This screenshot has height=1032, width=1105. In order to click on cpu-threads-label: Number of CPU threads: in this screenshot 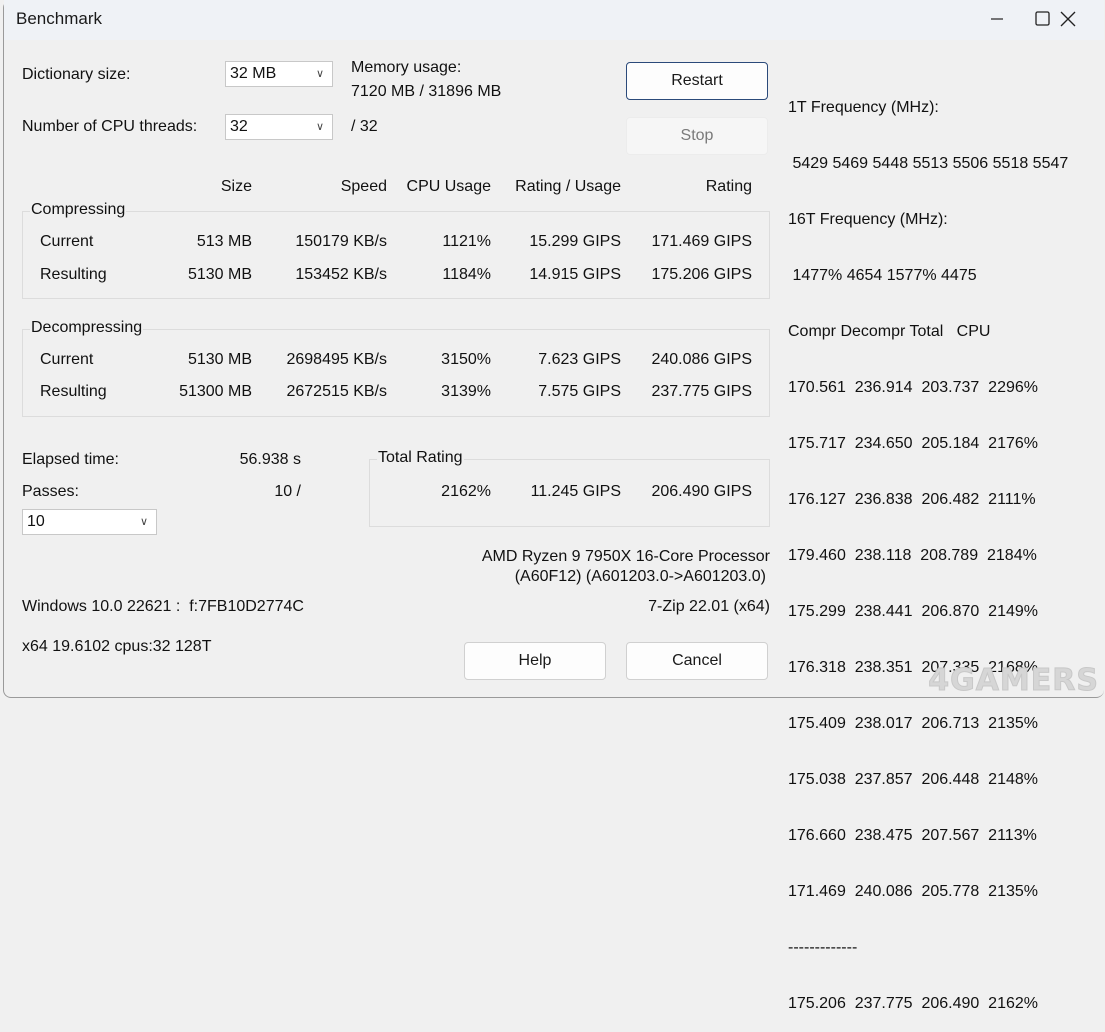, I will do `click(110, 126)`.